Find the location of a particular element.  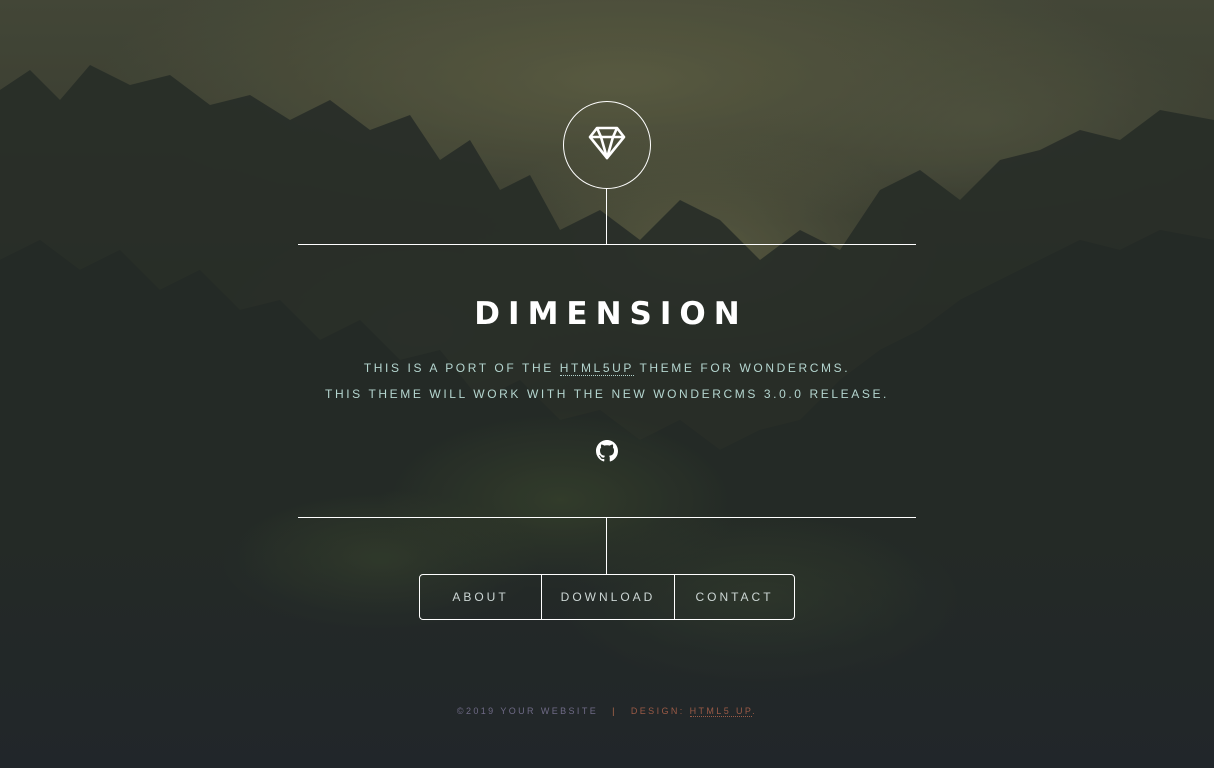

github-icon is located at coordinates (607, 451).